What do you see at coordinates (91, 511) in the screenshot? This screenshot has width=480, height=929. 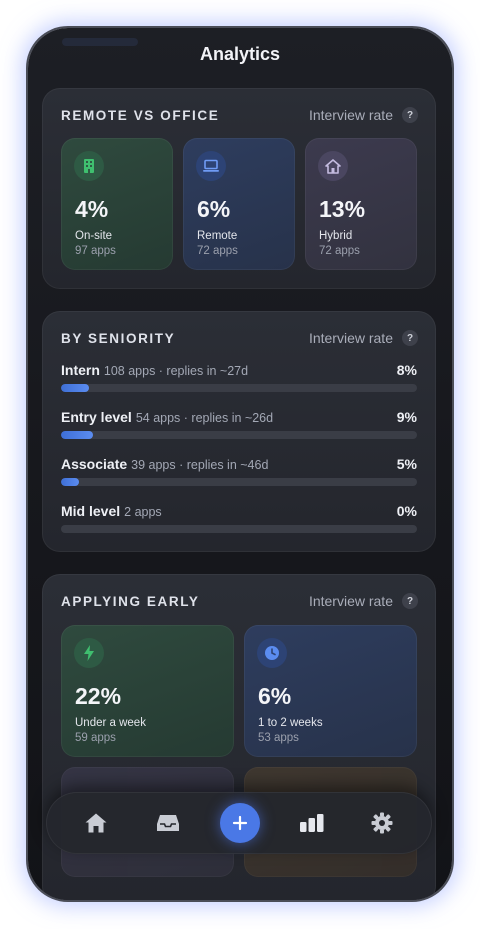 I see `row-name: Mid level` at bounding box center [91, 511].